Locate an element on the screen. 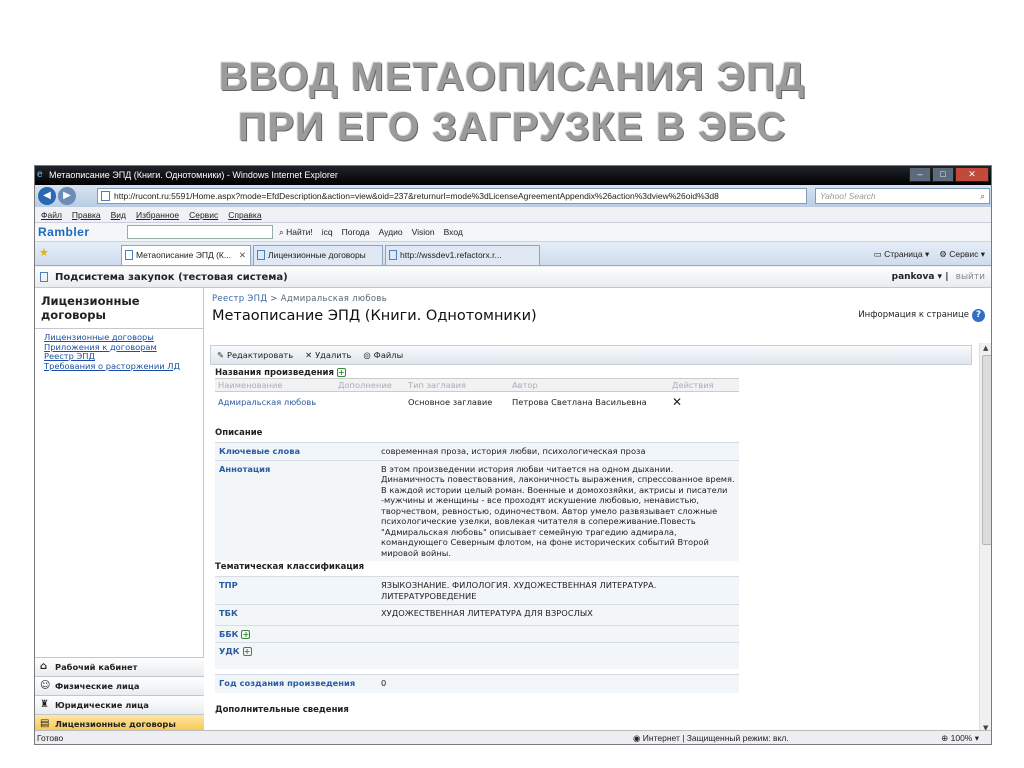 The width and height of the screenshot is (1024, 768). system-icon is located at coordinates (44, 277).